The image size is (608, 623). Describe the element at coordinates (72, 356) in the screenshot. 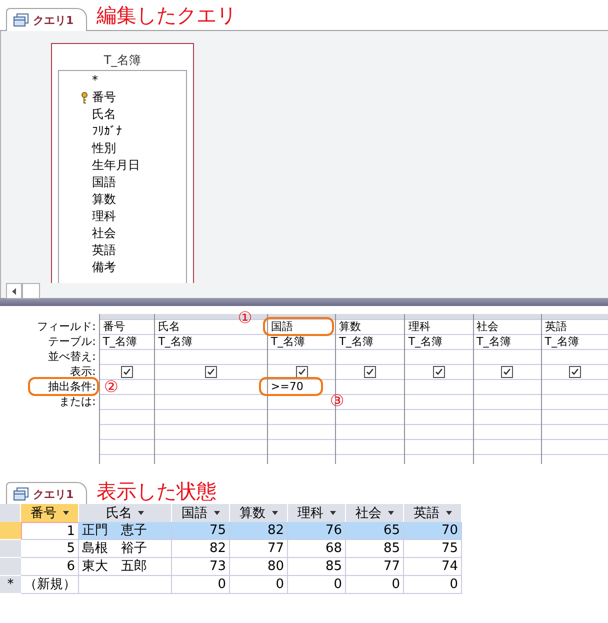

I see `row-label: 並べ替え:` at that location.